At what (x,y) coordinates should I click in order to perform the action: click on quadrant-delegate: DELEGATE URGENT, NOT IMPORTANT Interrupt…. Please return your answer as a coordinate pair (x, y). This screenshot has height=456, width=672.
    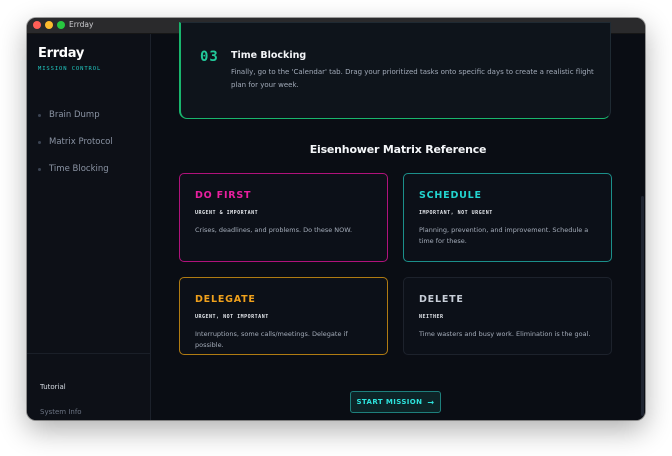
    Looking at the image, I should click on (283, 316).